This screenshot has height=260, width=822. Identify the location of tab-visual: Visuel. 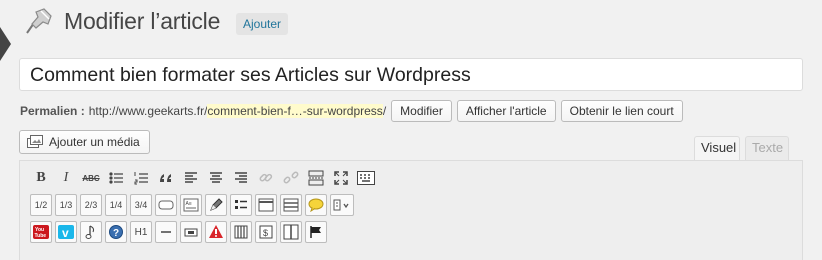
(717, 148).